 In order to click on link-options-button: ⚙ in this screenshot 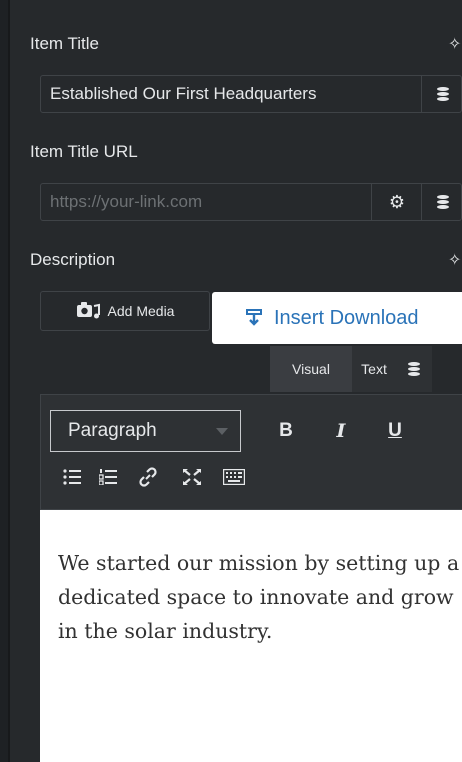, I will do `click(396, 202)`.